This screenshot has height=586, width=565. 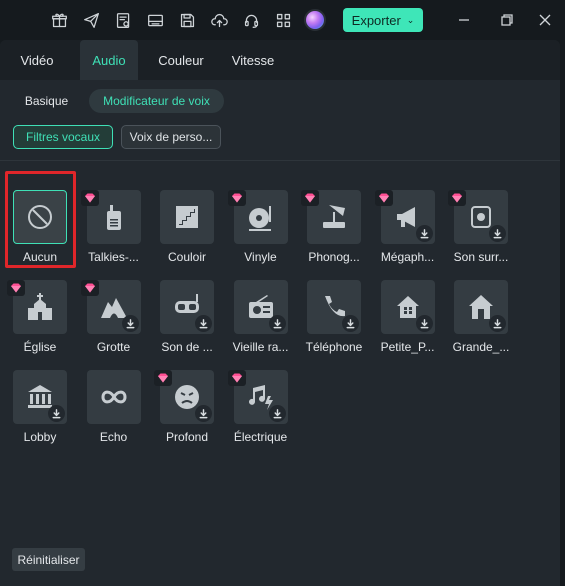 I want to click on church-icon, so click(x=40, y=307).